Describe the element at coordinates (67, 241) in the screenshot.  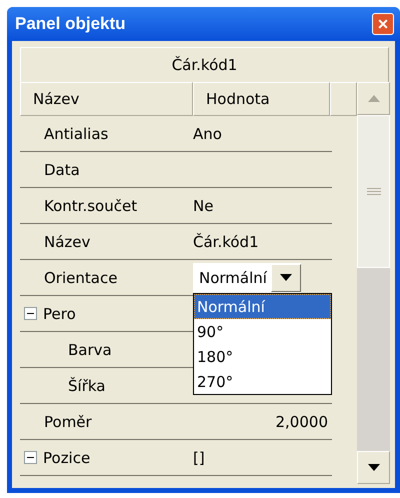
I see `property-name: Název` at that location.